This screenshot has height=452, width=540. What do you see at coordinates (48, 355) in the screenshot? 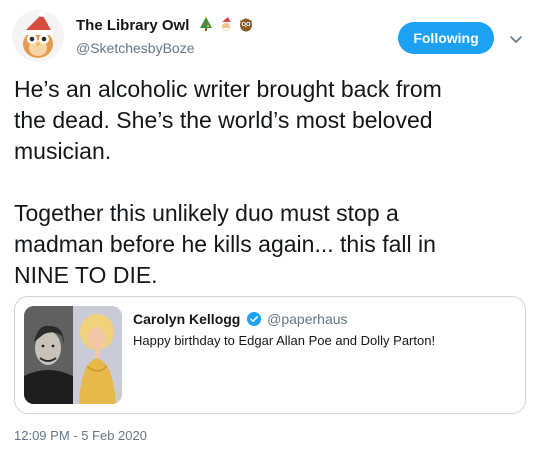
I see `poe-portrait-image` at bounding box center [48, 355].